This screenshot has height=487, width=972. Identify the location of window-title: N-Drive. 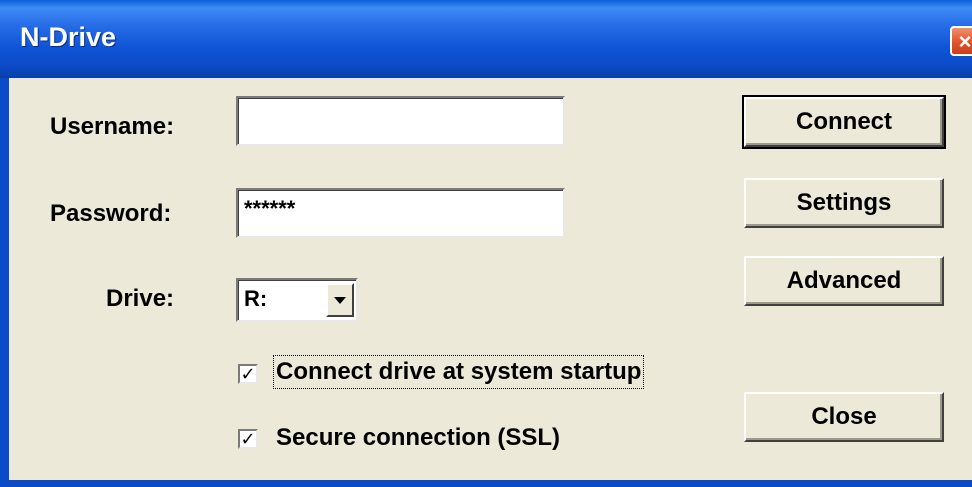
(68, 37).